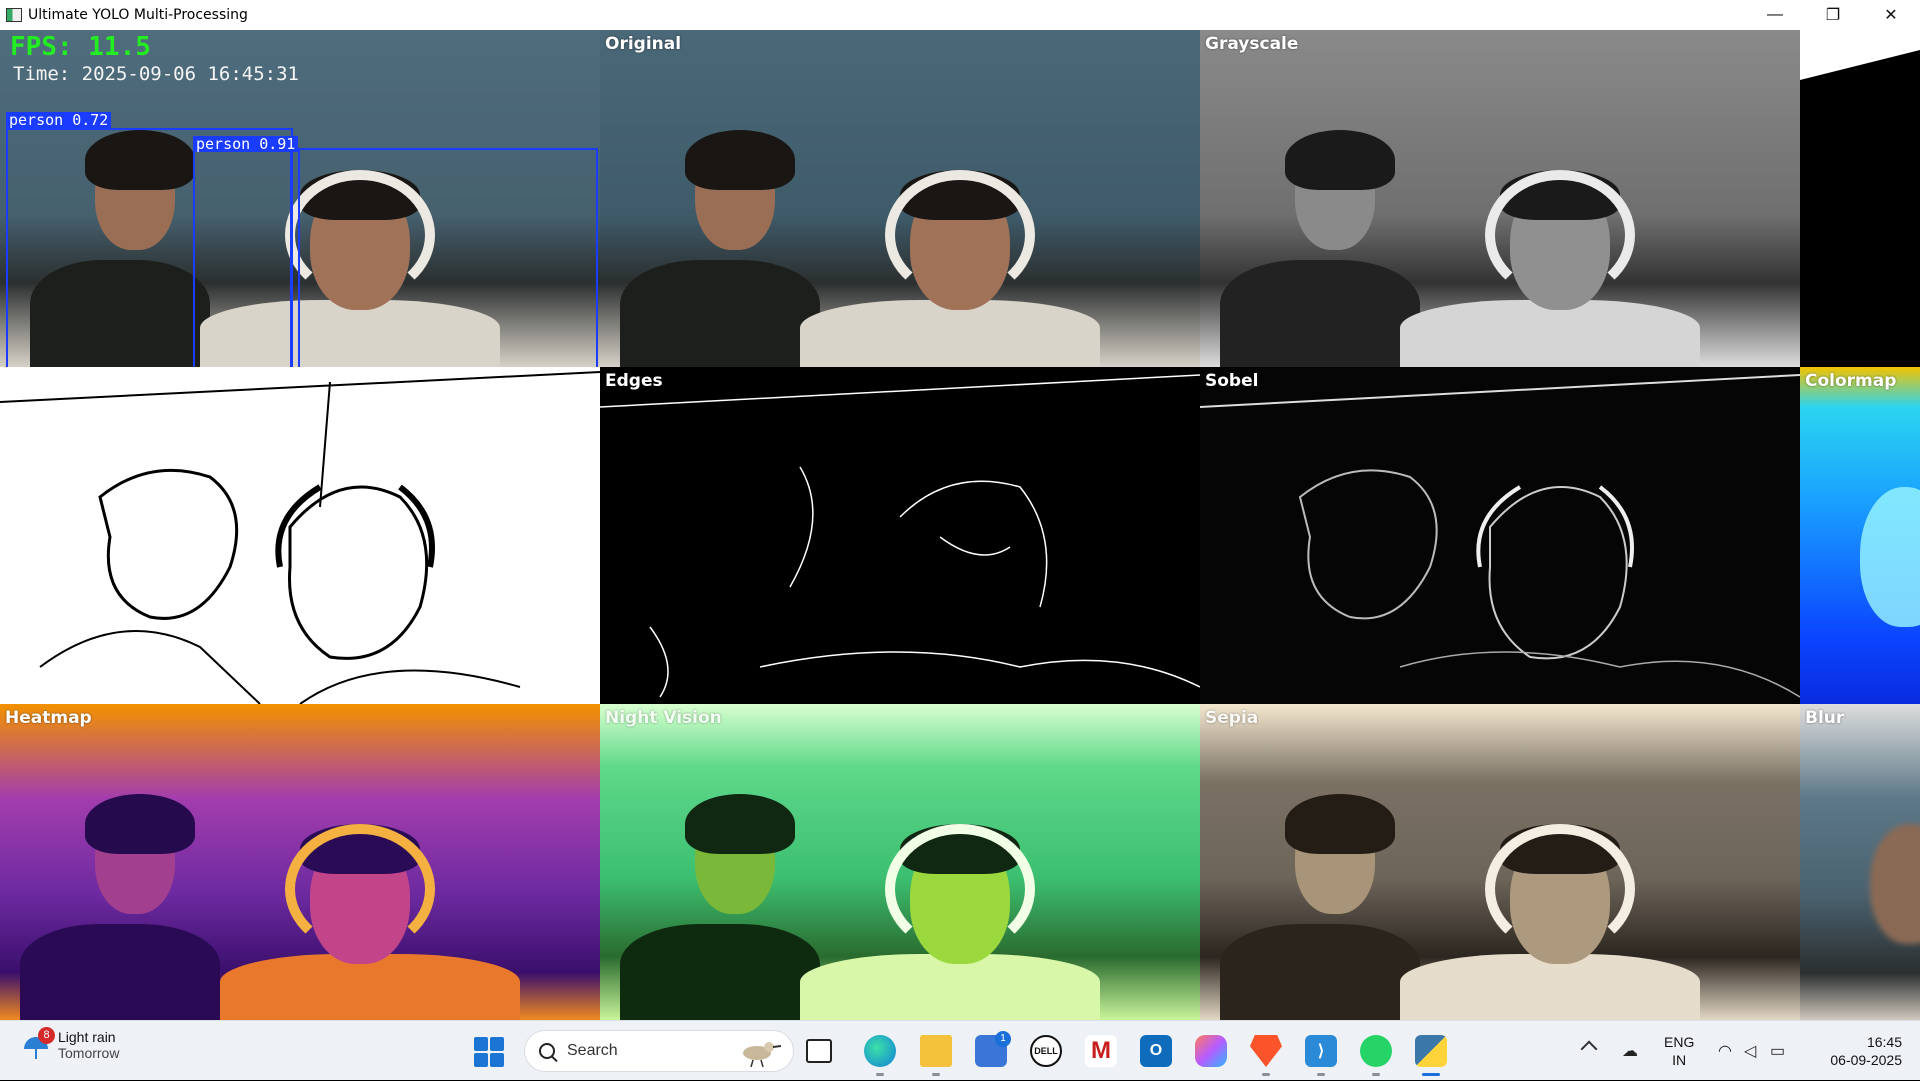 The height and width of the screenshot is (1081, 1920). Describe the element at coordinates (1857, 1051) in the screenshot. I see `taskbar-clock: 16:45 06-09-2025` at that location.